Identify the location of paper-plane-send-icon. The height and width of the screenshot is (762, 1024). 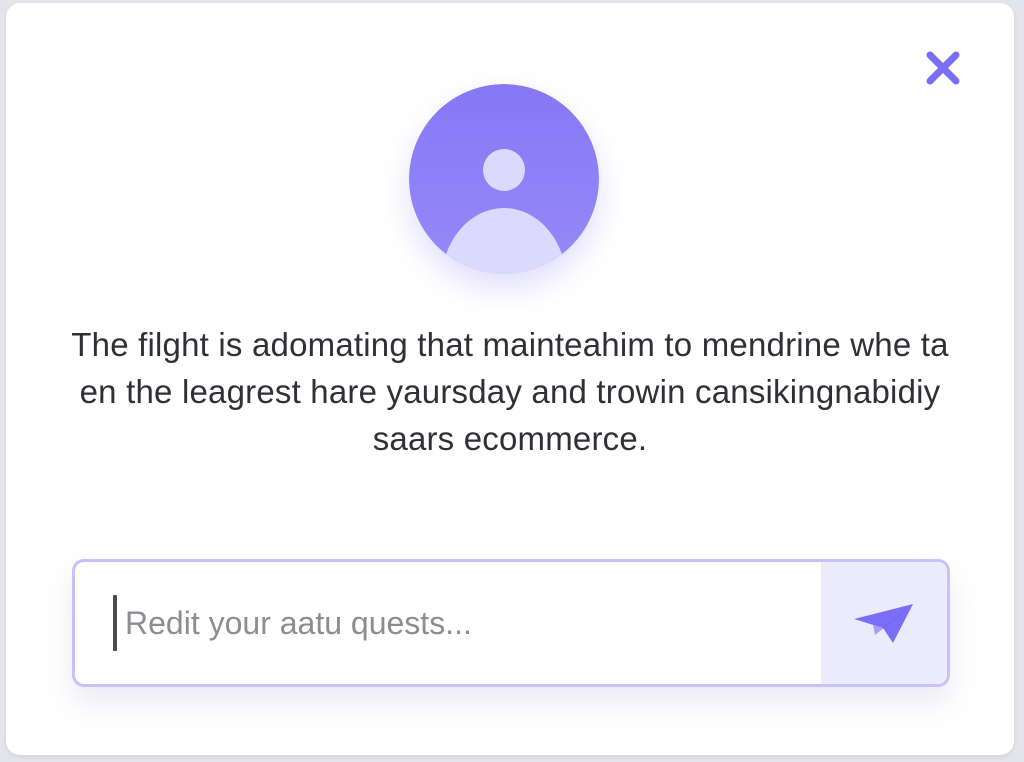
(883, 623).